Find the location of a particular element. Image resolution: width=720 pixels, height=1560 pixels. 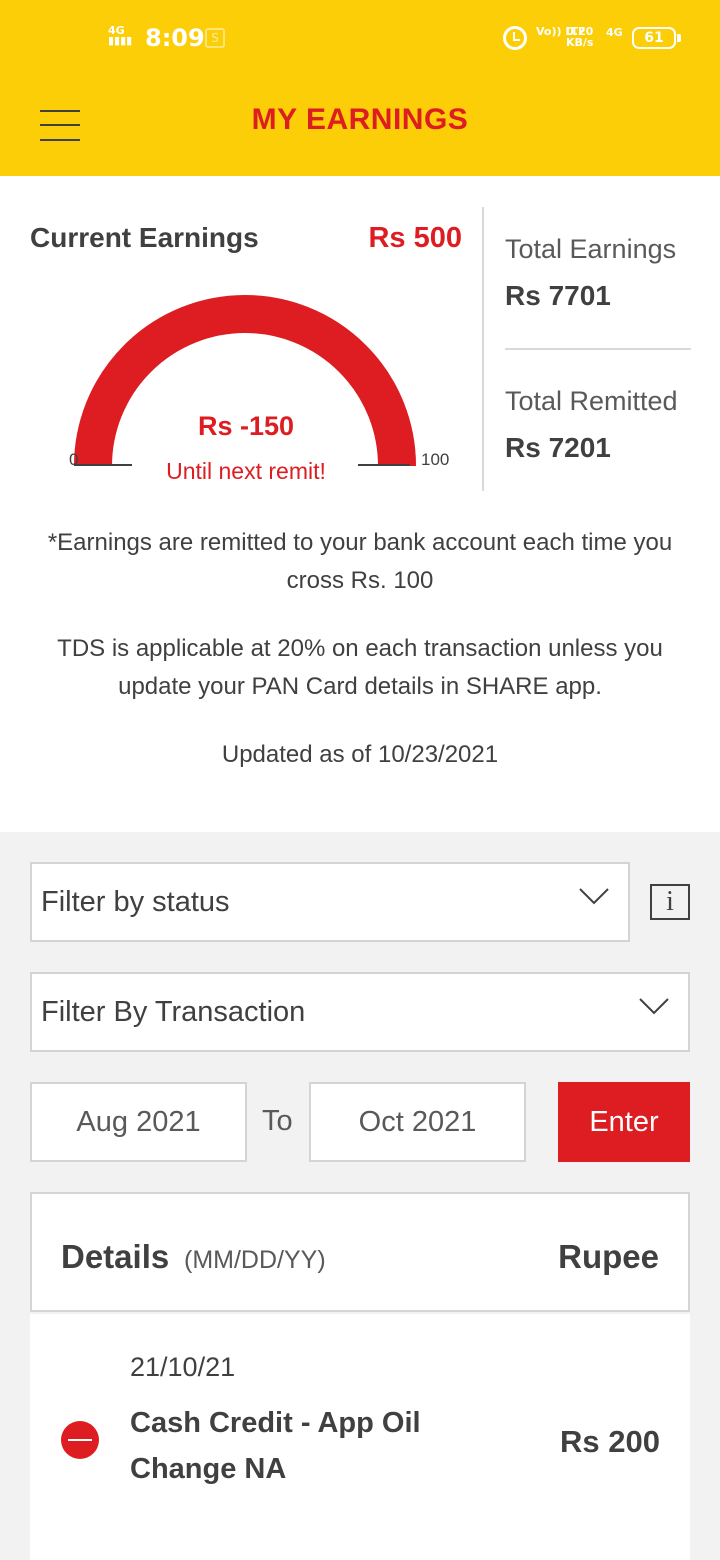

filter-status-label: Filter by status is located at coordinates (135, 902).